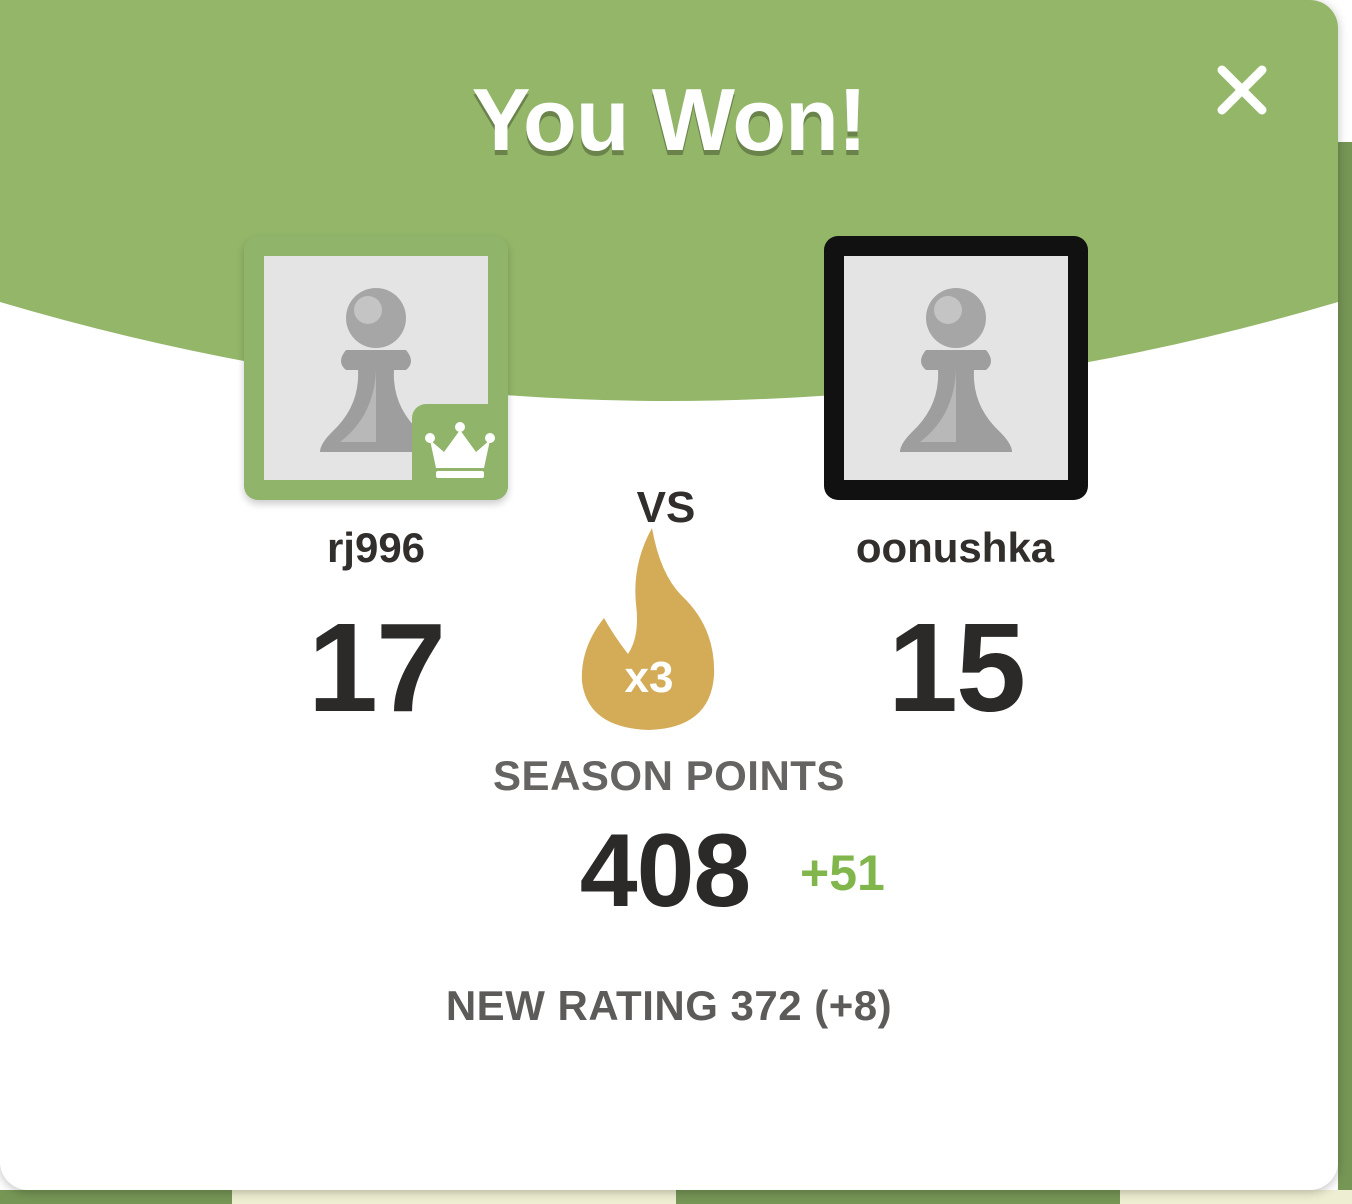 The image size is (1352, 1204). Describe the element at coordinates (376, 667) in the screenshot. I see `player-score: 17` at that location.